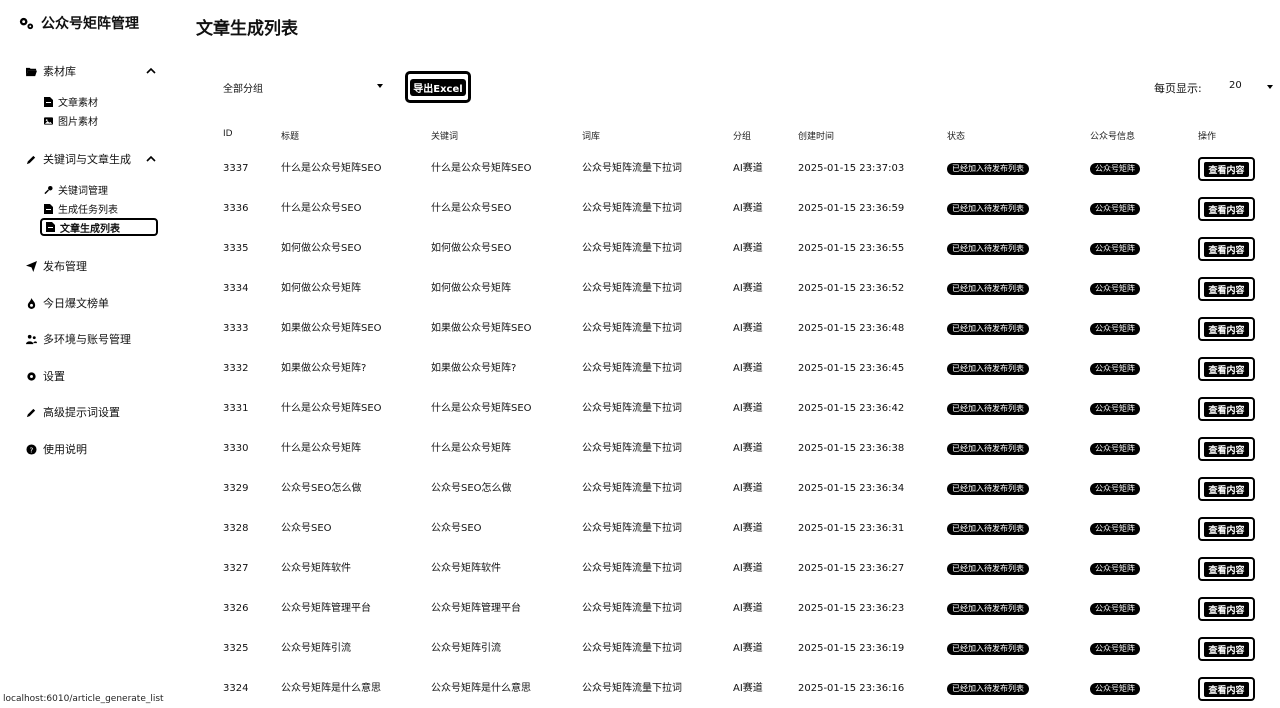 The height and width of the screenshot is (708, 1280). What do you see at coordinates (59, 71) in the screenshot?
I see `sidebar-group-label: 素材库` at bounding box center [59, 71].